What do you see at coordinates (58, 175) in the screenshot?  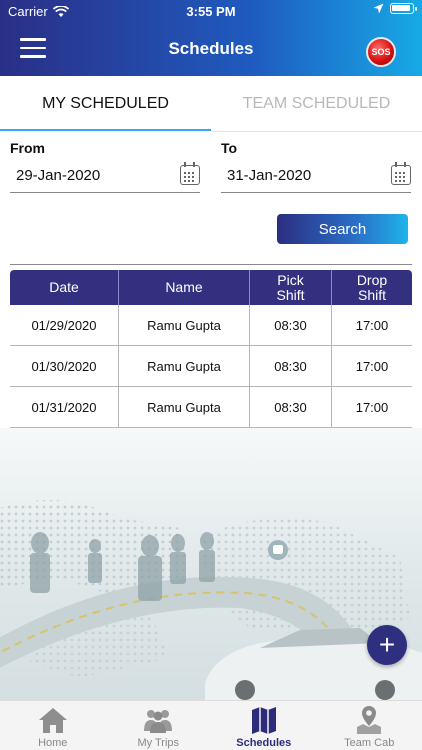 I see `from-date-value: 29-Jan-2020` at bounding box center [58, 175].